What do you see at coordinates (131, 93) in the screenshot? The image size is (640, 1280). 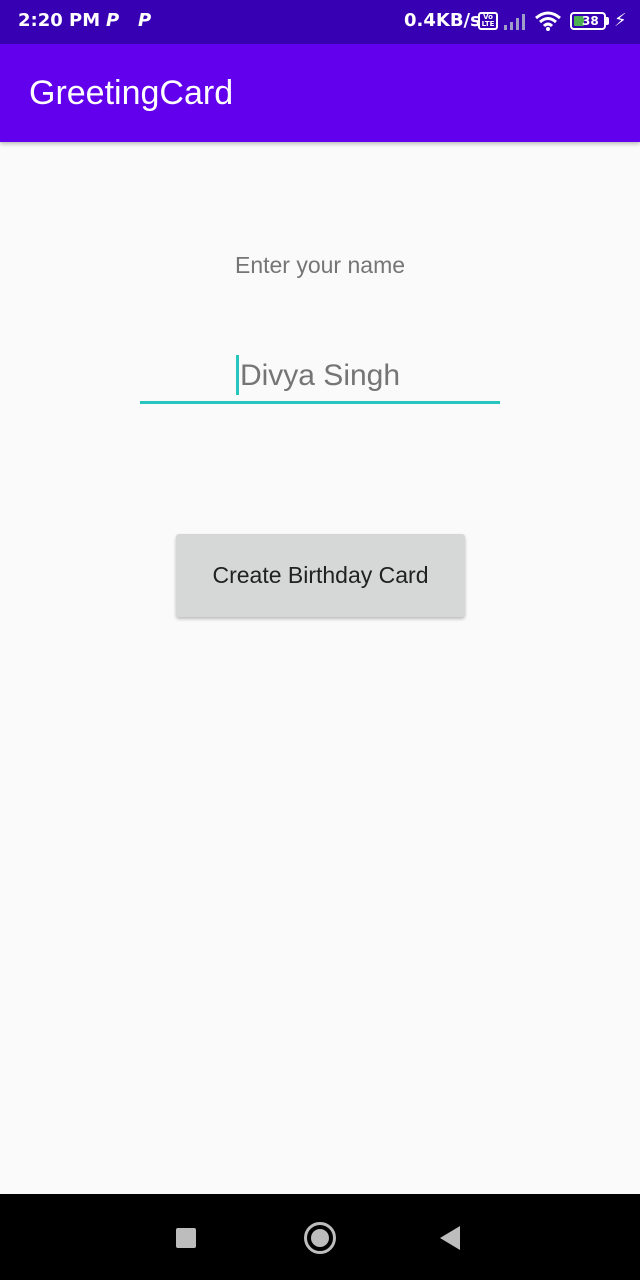 I see `app-title: GreetingCard` at bounding box center [131, 93].